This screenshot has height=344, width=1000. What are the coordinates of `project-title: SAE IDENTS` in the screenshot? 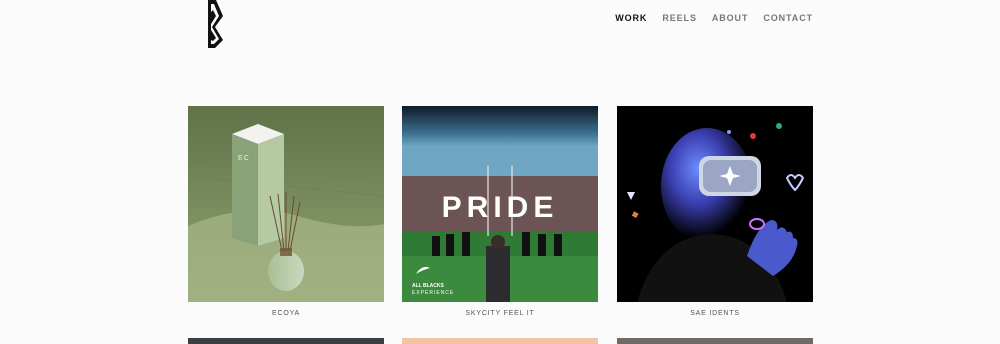 It's located at (715, 313).